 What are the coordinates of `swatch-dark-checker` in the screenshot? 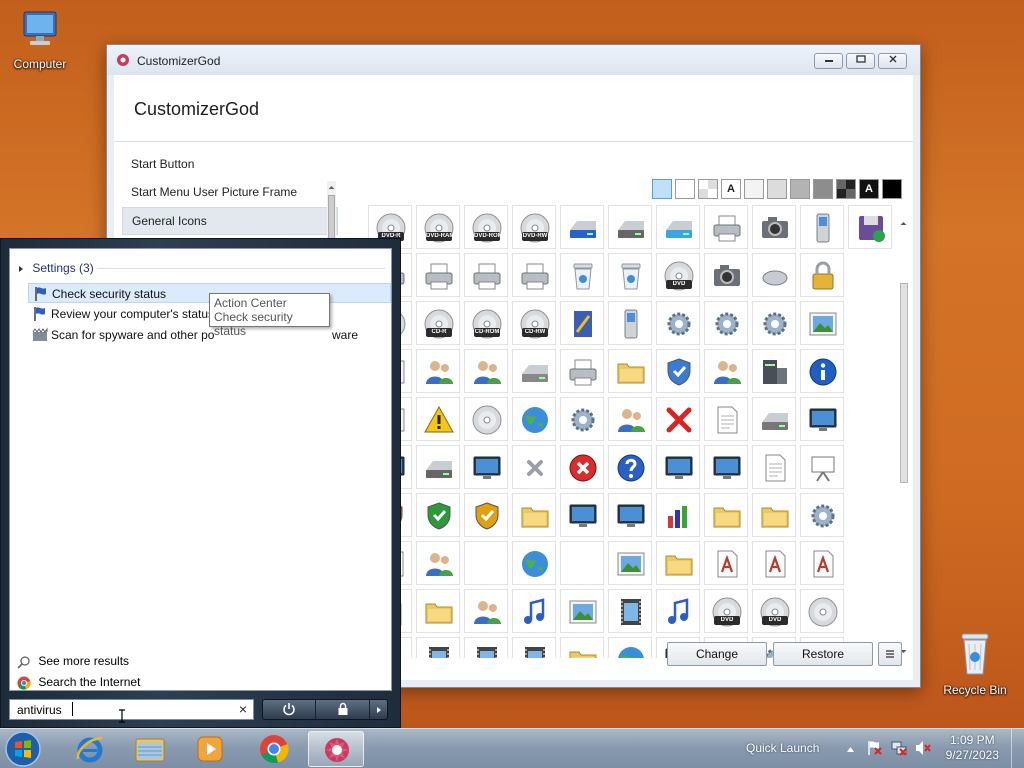 It's located at (846, 189).